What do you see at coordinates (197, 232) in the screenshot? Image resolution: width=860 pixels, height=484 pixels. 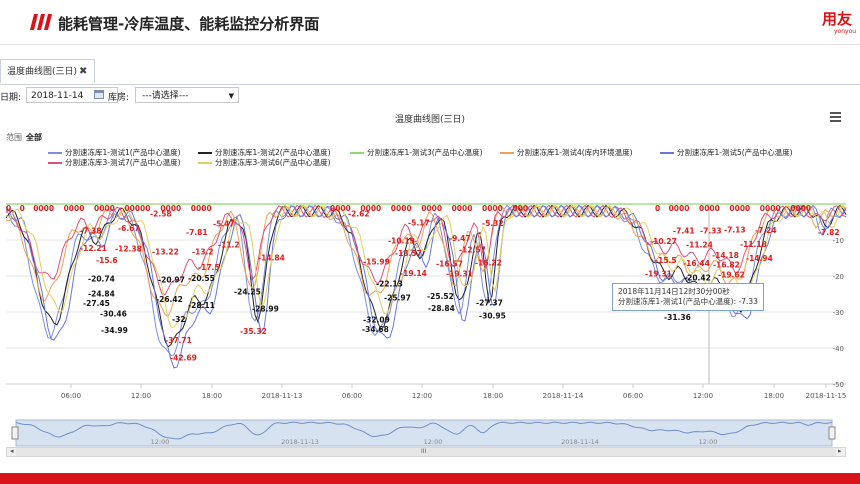 I see `data-label: -7.81` at bounding box center [197, 232].